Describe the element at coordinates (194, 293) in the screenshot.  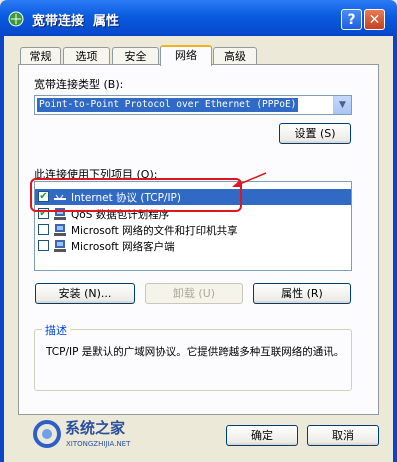
I see `uninstall-button: 卸载 (U)` at that location.